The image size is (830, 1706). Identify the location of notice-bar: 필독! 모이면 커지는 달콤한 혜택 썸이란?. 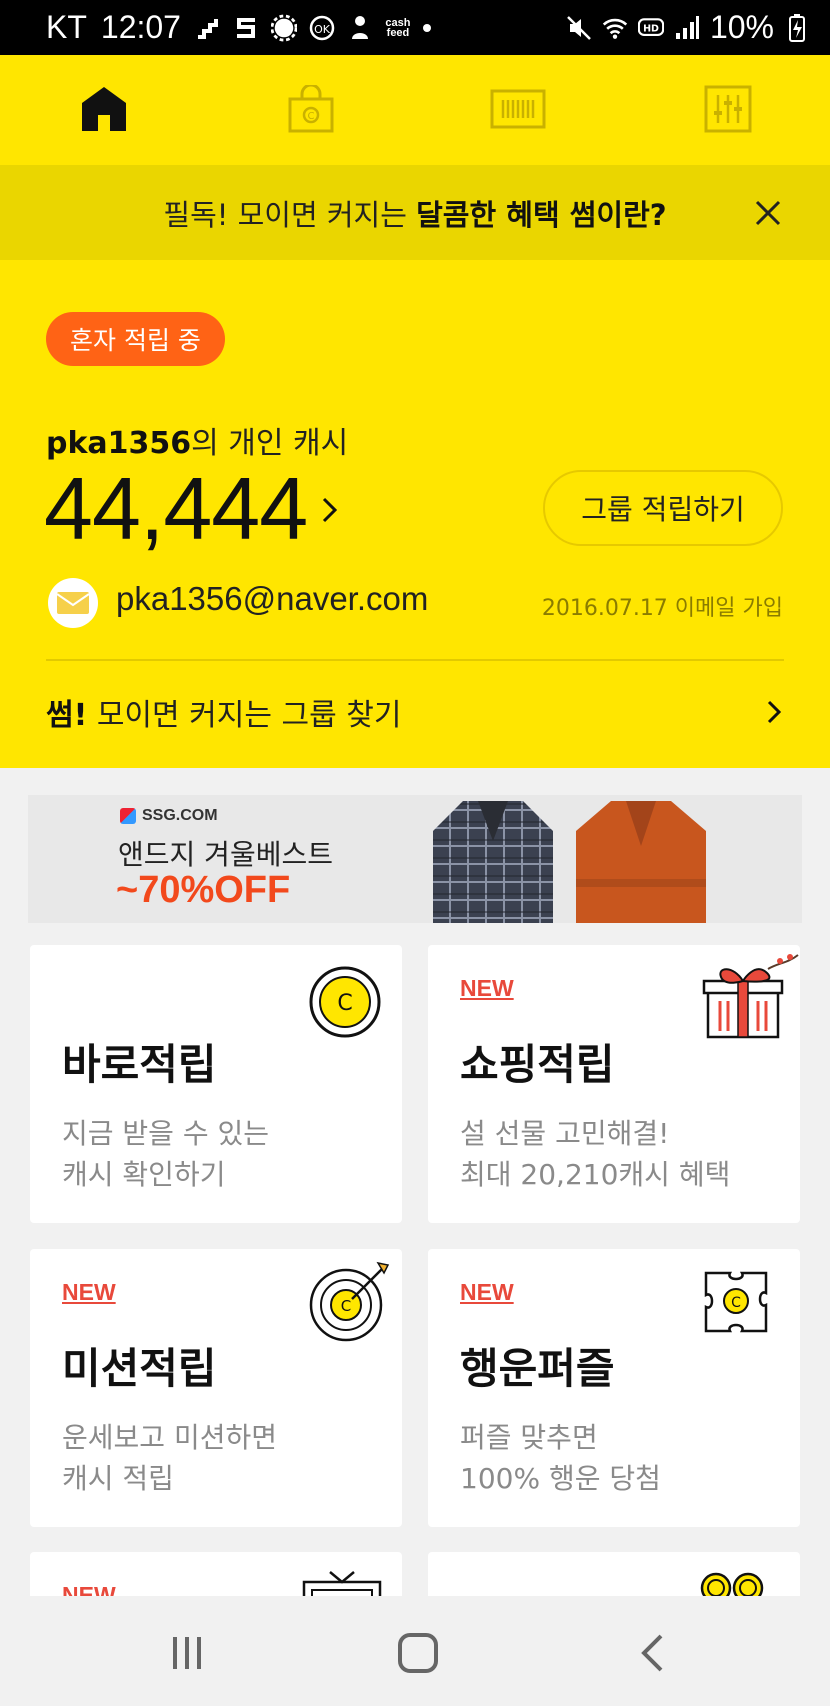
(415, 212).